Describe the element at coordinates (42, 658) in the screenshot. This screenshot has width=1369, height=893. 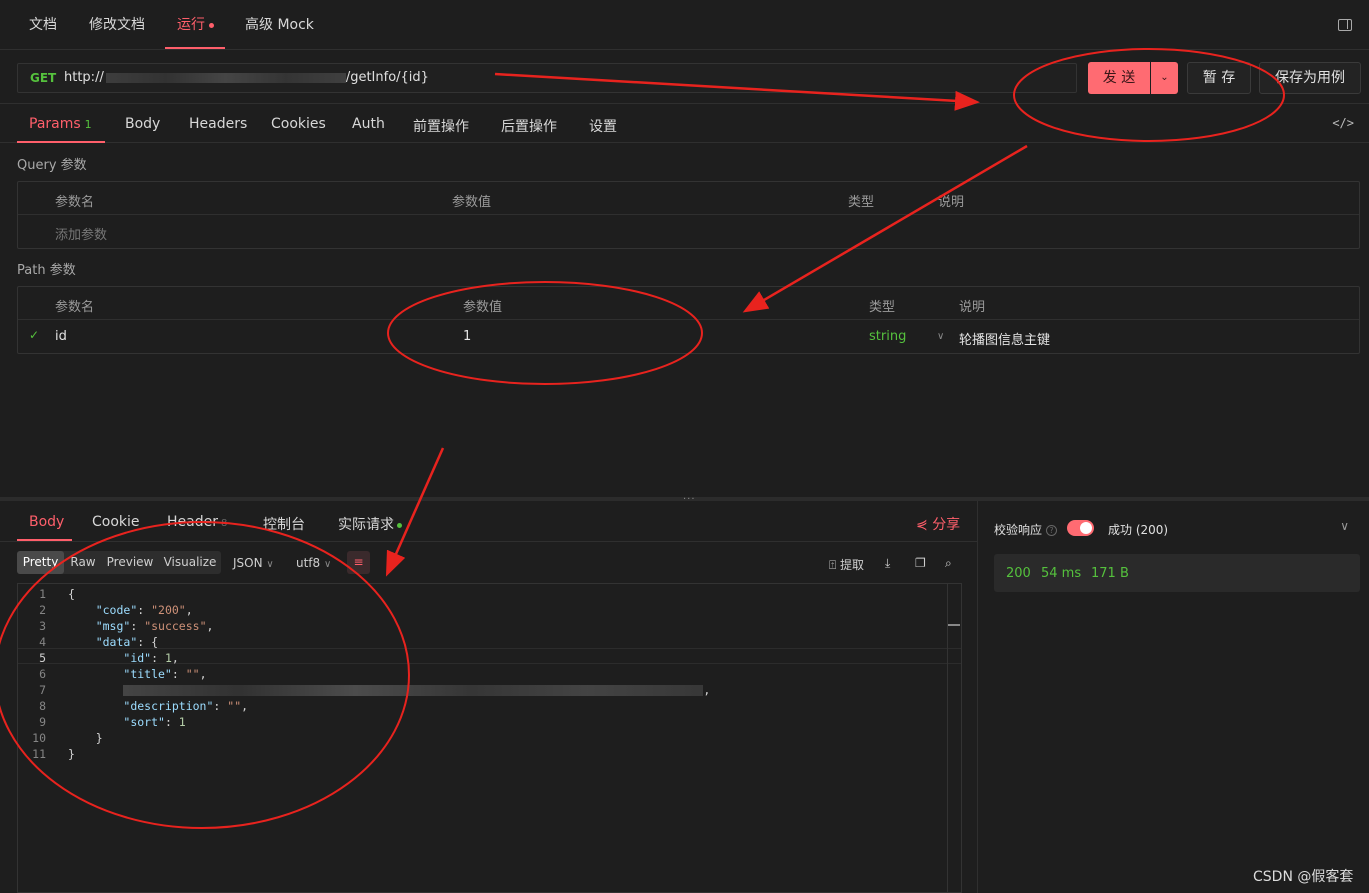
I see `line-number: 5` at that location.